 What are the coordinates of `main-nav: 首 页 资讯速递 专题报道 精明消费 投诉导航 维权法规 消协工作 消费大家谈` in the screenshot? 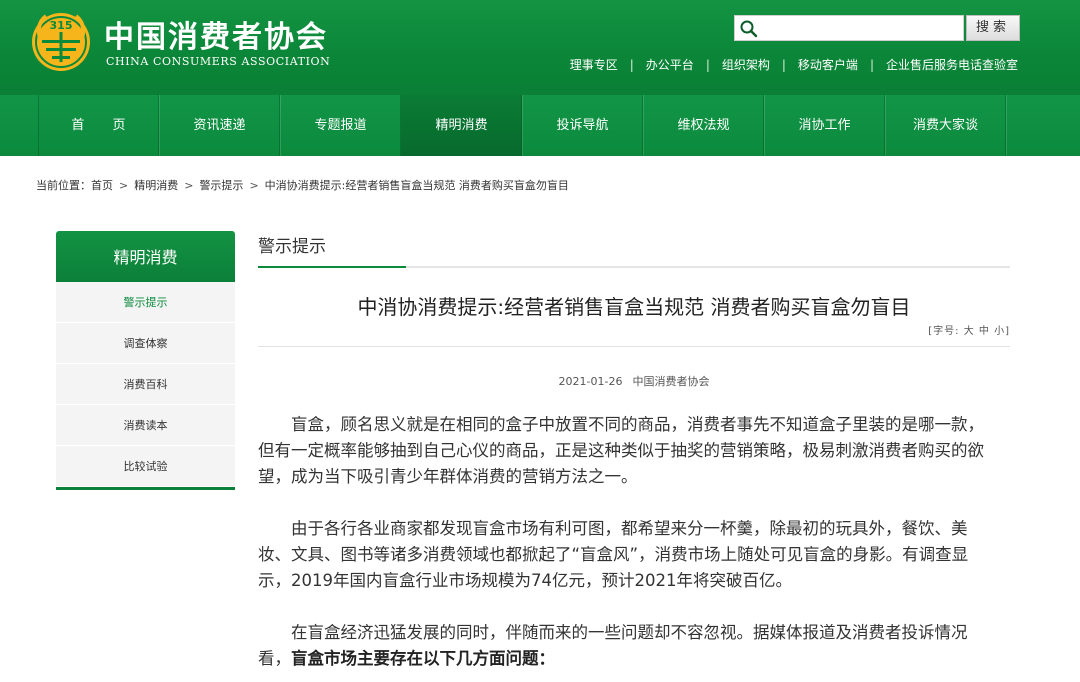 It's located at (540, 125).